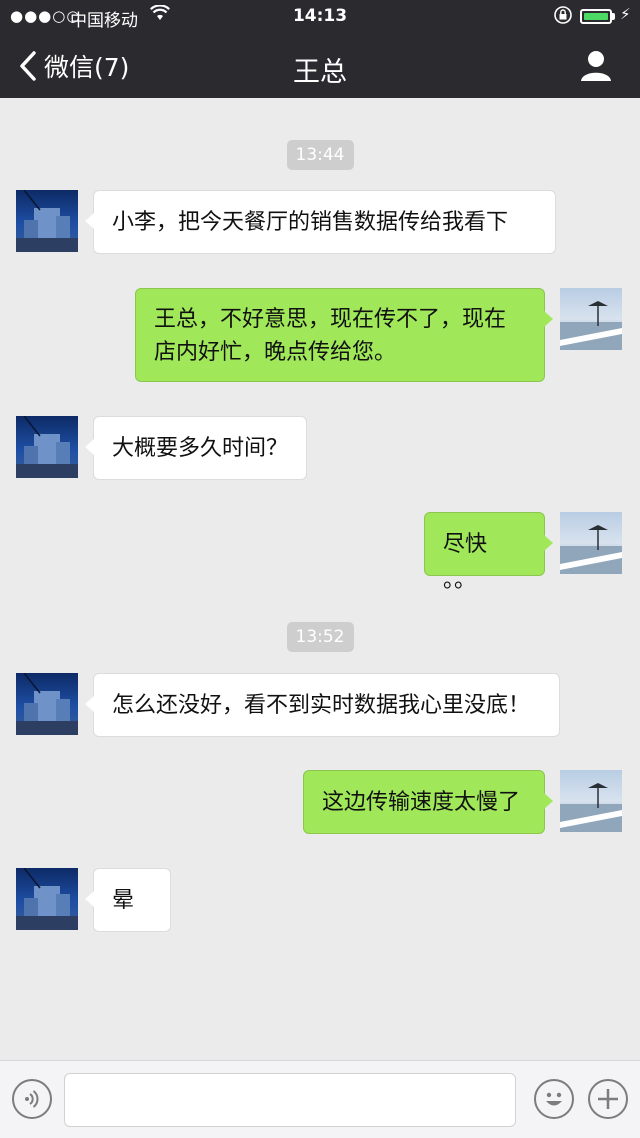  What do you see at coordinates (613, 16) in the screenshot?
I see `battery-tip` at bounding box center [613, 16].